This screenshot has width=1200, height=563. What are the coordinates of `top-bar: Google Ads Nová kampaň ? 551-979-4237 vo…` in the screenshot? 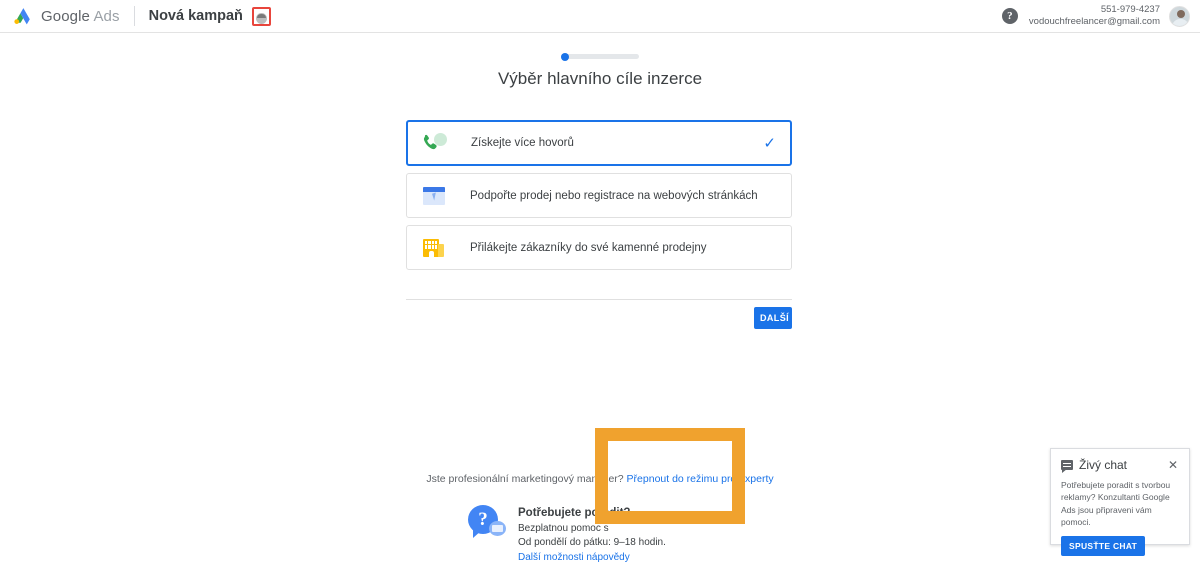 It's located at (600, 16).